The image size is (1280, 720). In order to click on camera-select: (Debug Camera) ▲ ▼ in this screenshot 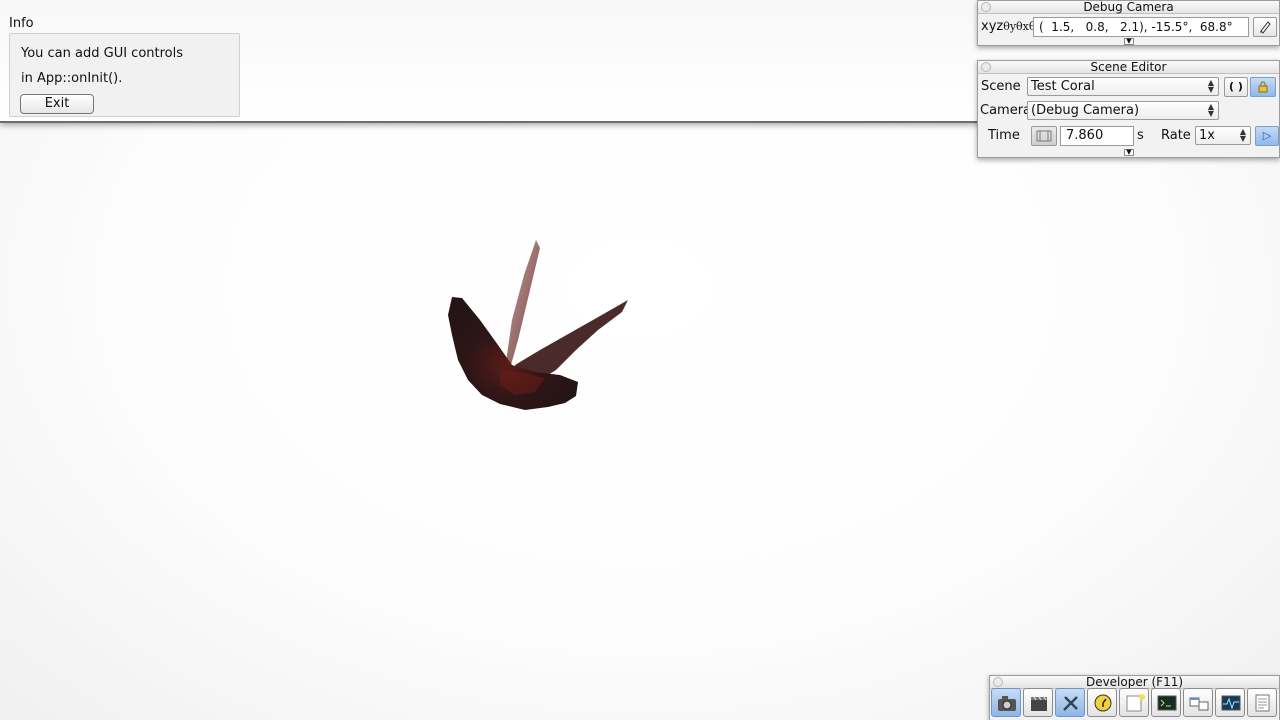, I will do `click(1123, 110)`.